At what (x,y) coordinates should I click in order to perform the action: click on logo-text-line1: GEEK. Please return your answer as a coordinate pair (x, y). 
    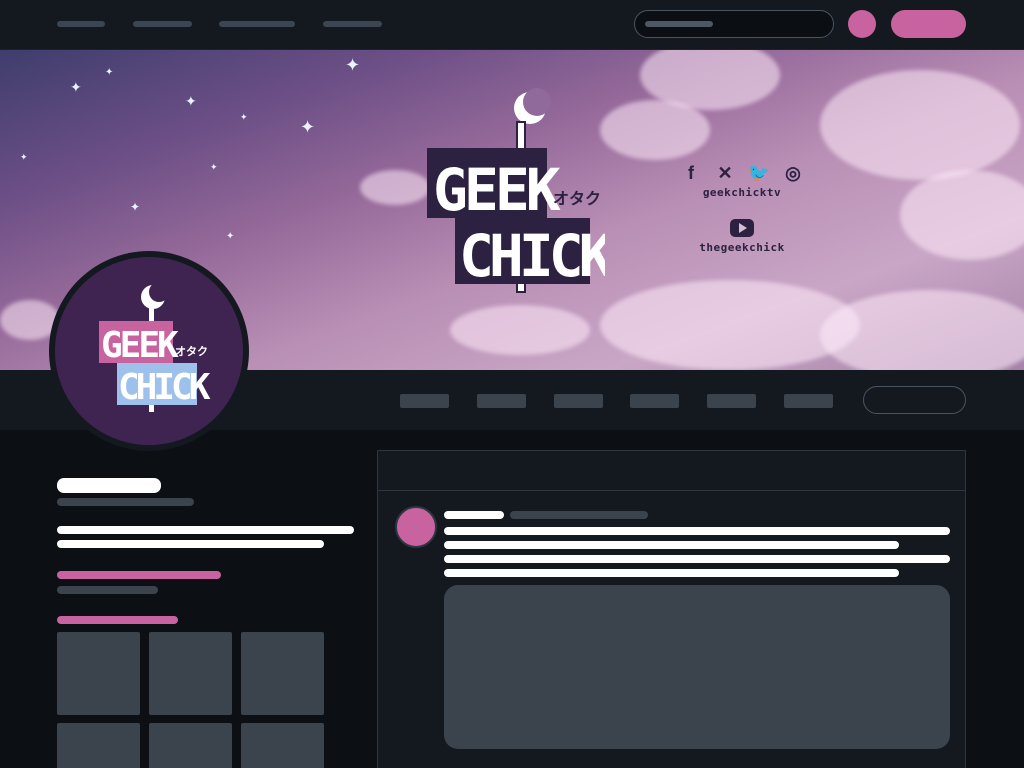
    Looking at the image, I should click on (497, 190).